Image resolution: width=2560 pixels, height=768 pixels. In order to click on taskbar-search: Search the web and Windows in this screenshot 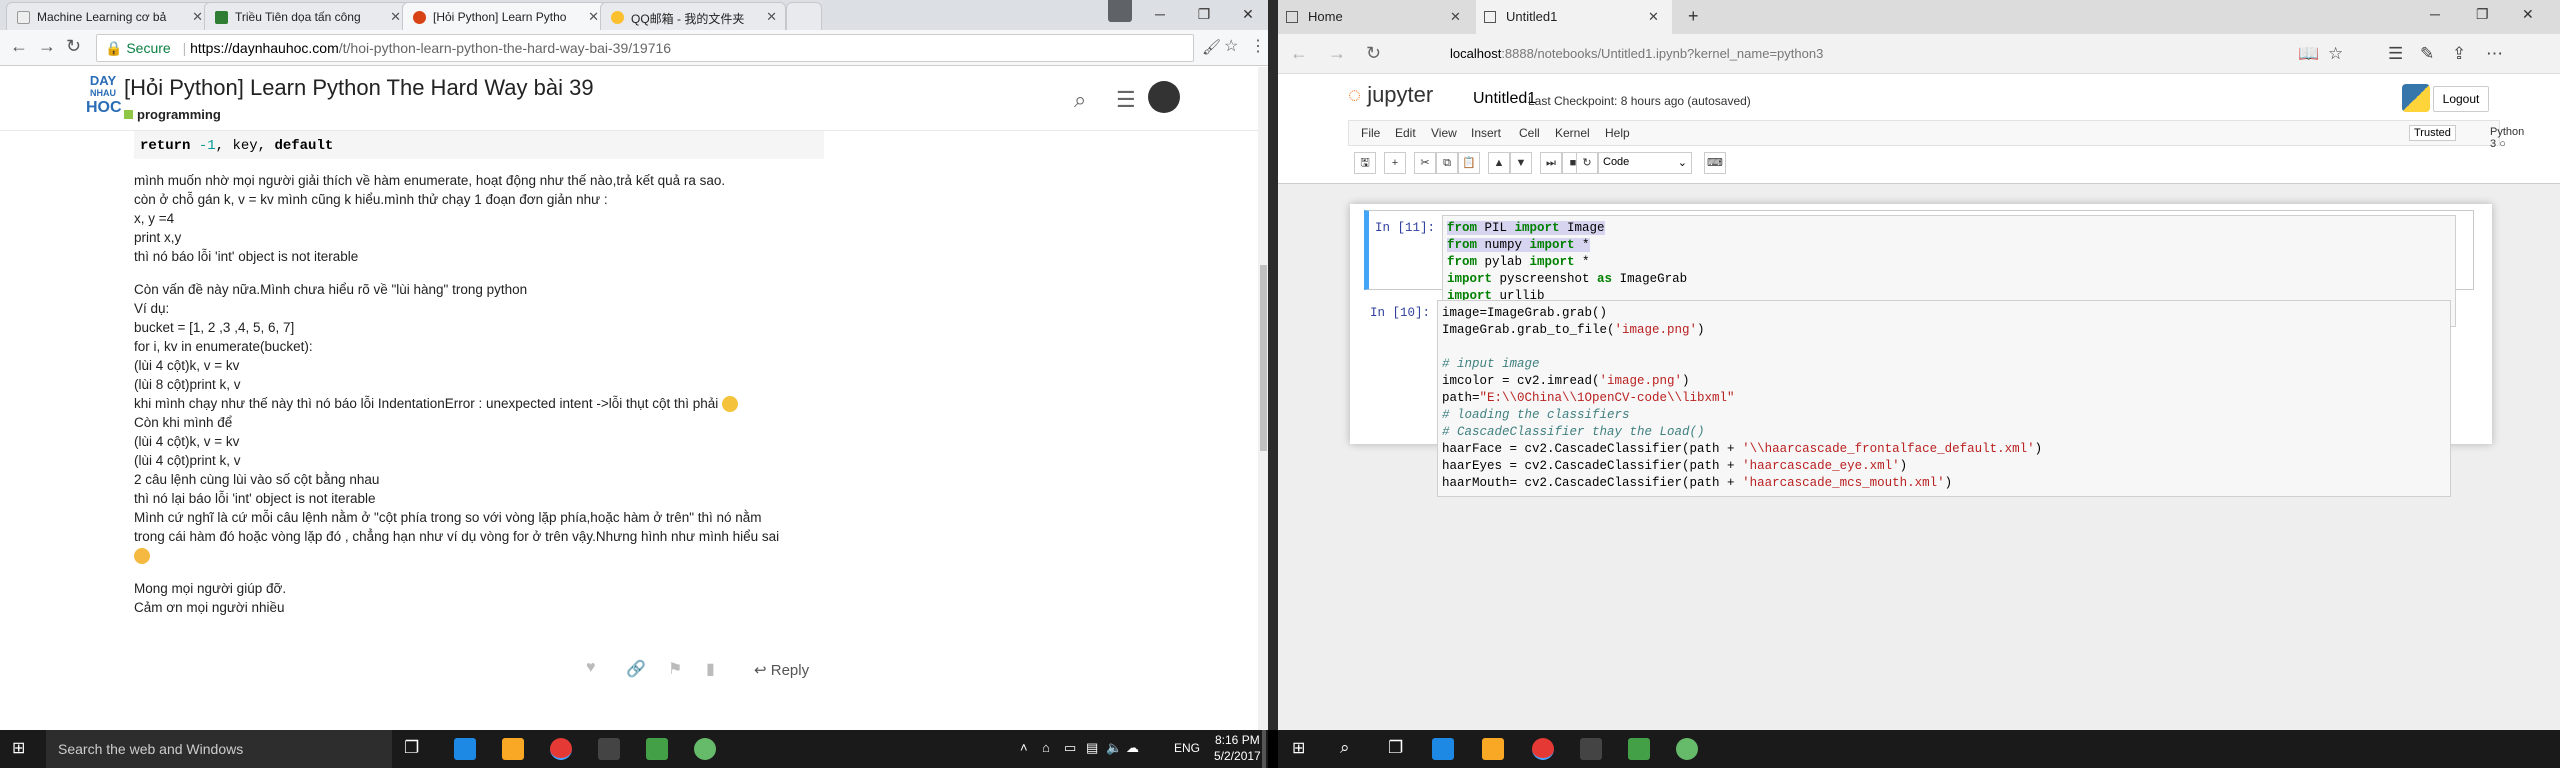, I will do `click(219, 749)`.